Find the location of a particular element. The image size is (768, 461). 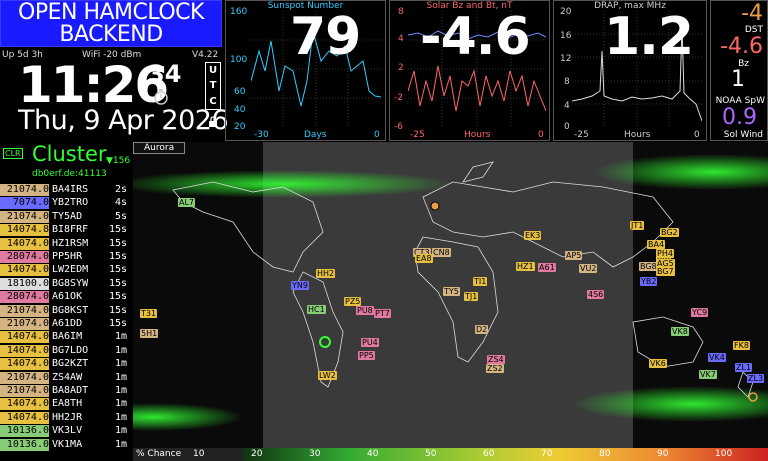

spot-frequency: 7074.0 is located at coordinates (24, 203).